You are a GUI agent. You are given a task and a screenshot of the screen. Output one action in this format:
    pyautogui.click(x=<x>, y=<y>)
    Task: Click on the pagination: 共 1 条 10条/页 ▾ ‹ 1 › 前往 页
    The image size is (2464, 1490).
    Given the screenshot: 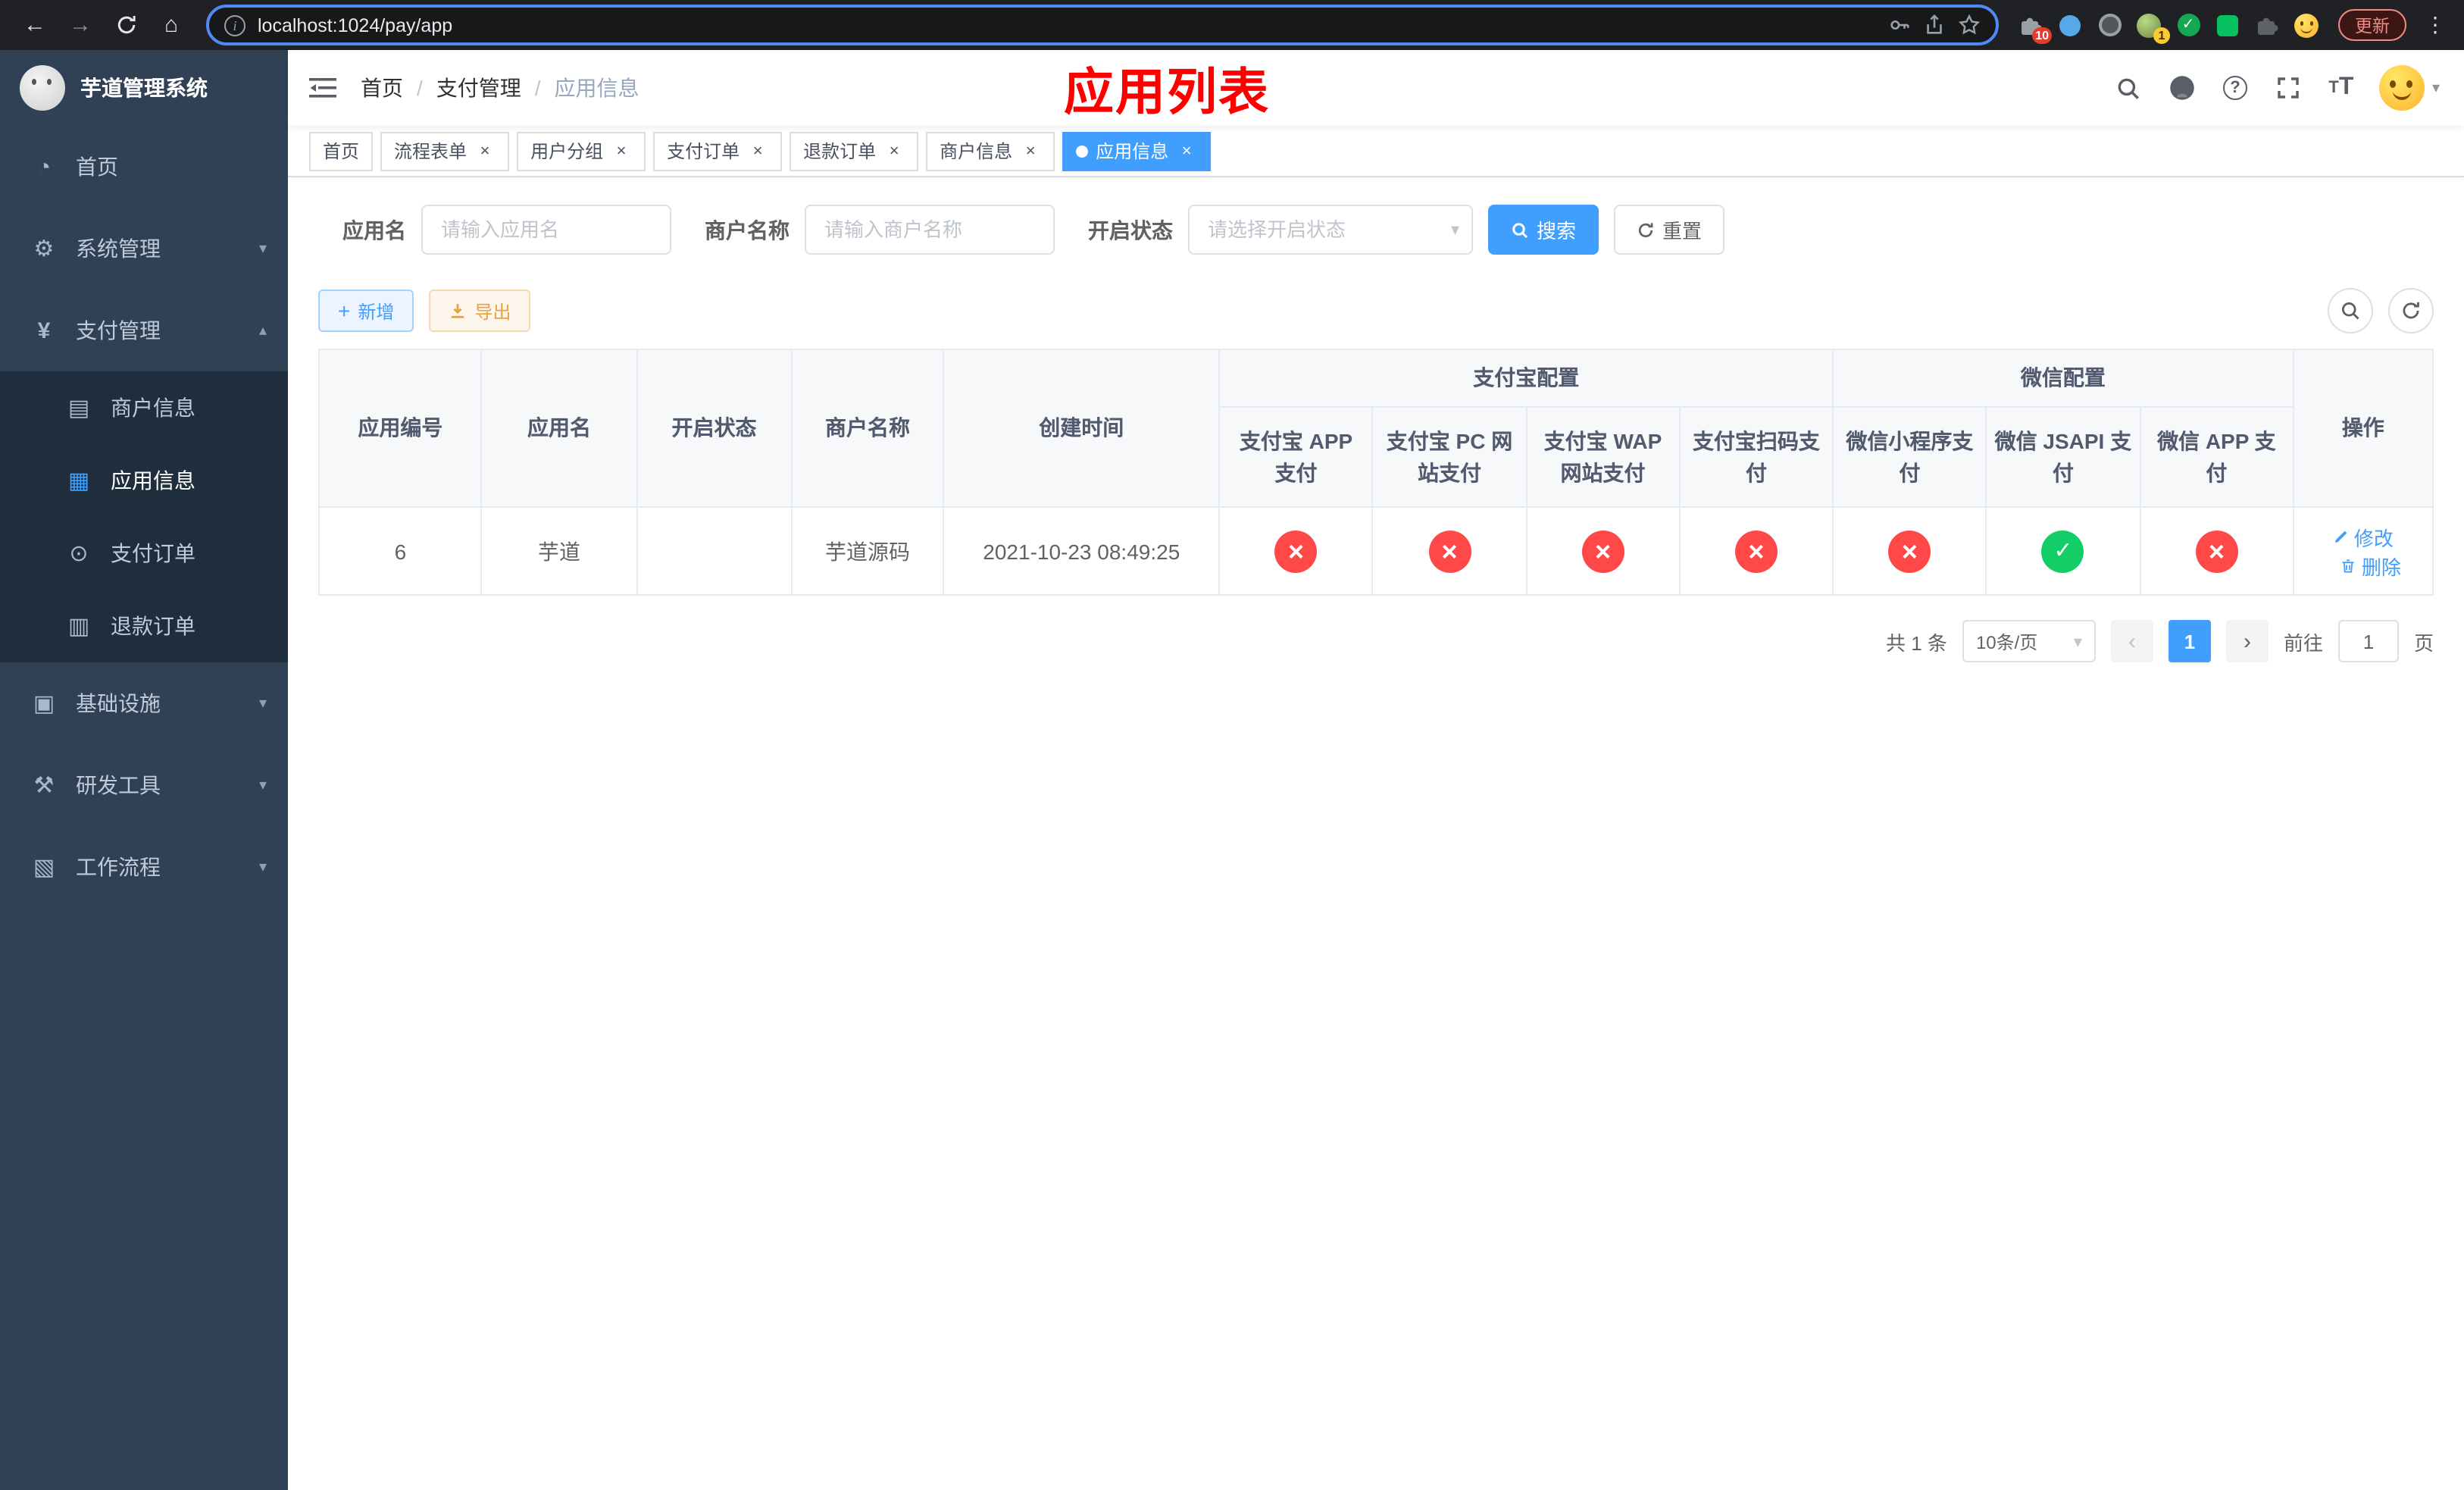 What is the action you would take?
    pyautogui.click(x=1376, y=641)
    